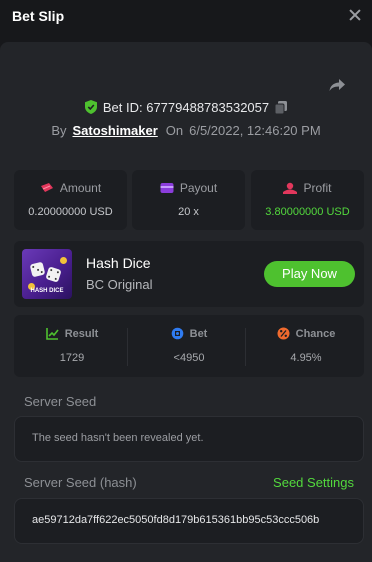  What do you see at coordinates (188, 200) in the screenshot?
I see `payout-card: Payout 20 x` at bounding box center [188, 200].